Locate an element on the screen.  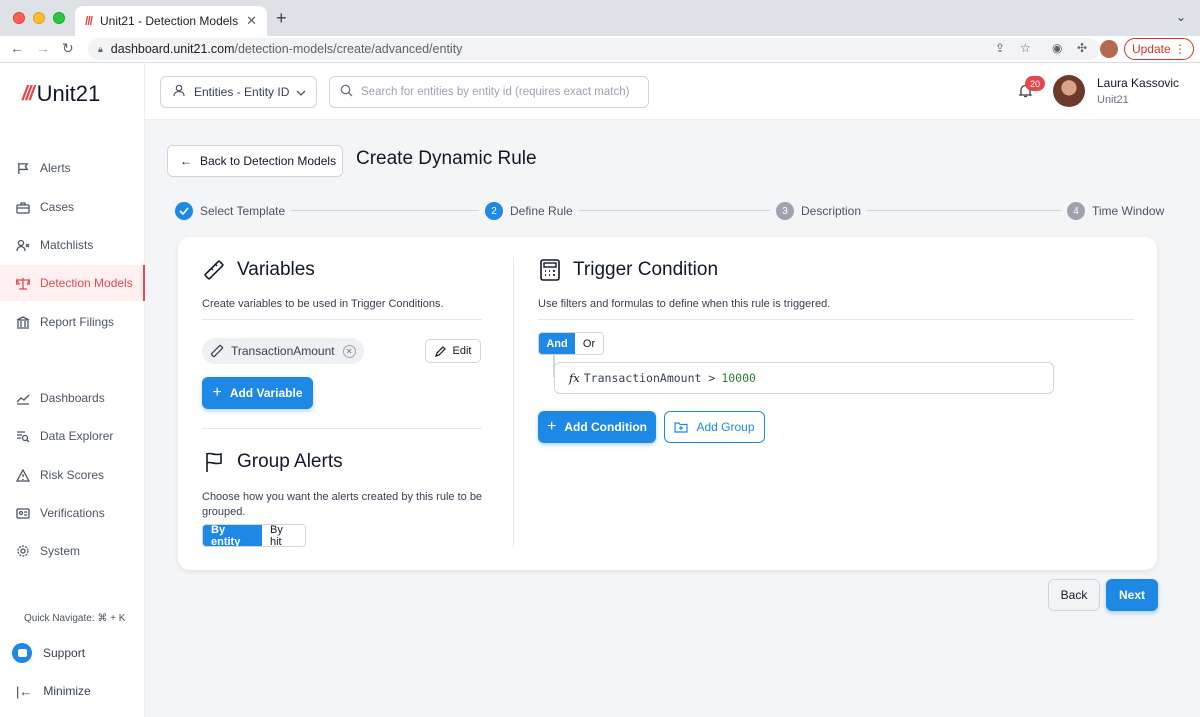
variables-heading: Variables is located at coordinates (258, 270).